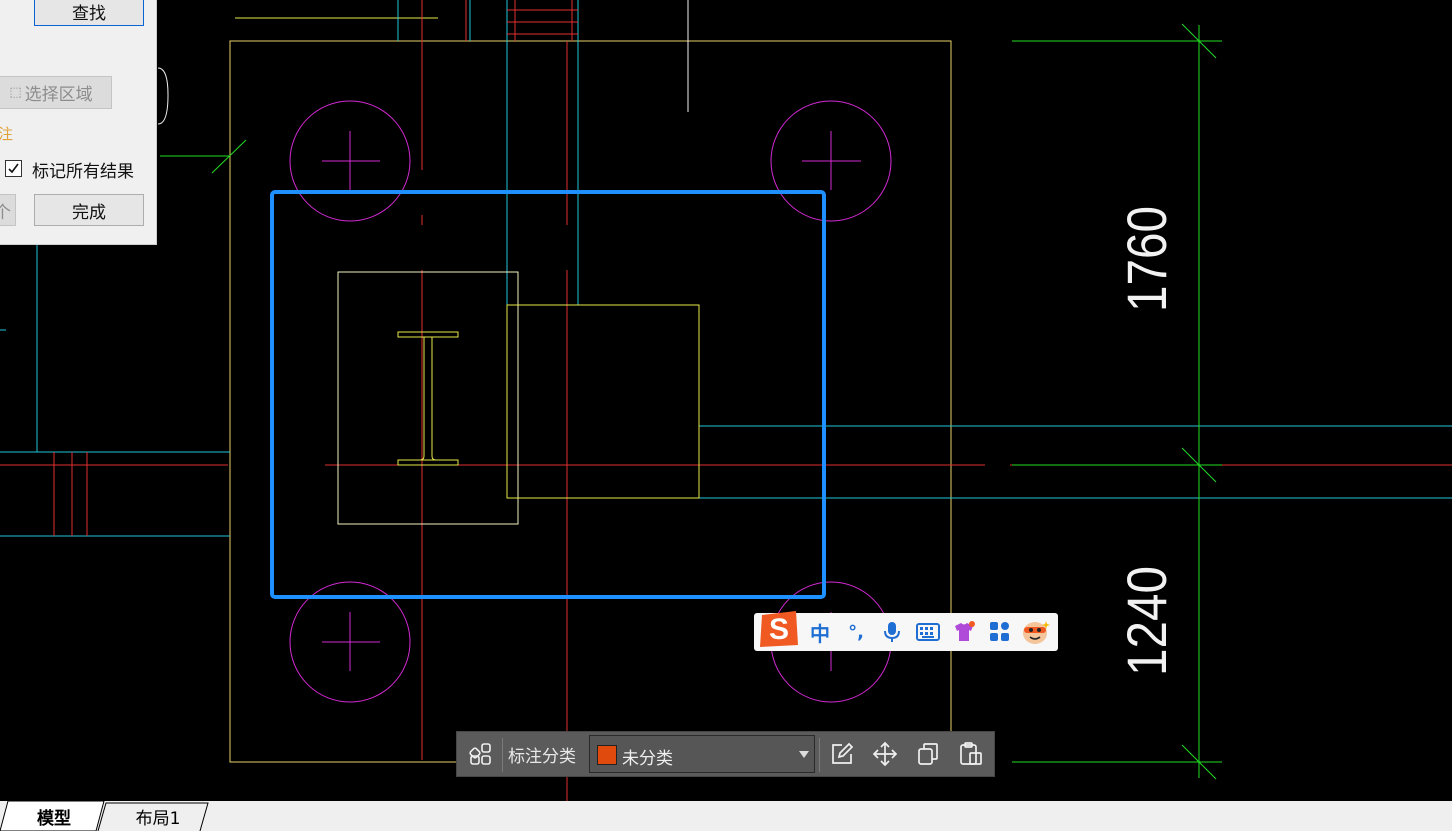 The image size is (1452, 831). What do you see at coordinates (971, 754) in the screenshot?
I see `paste-icon` at bounding box center [971, 754].